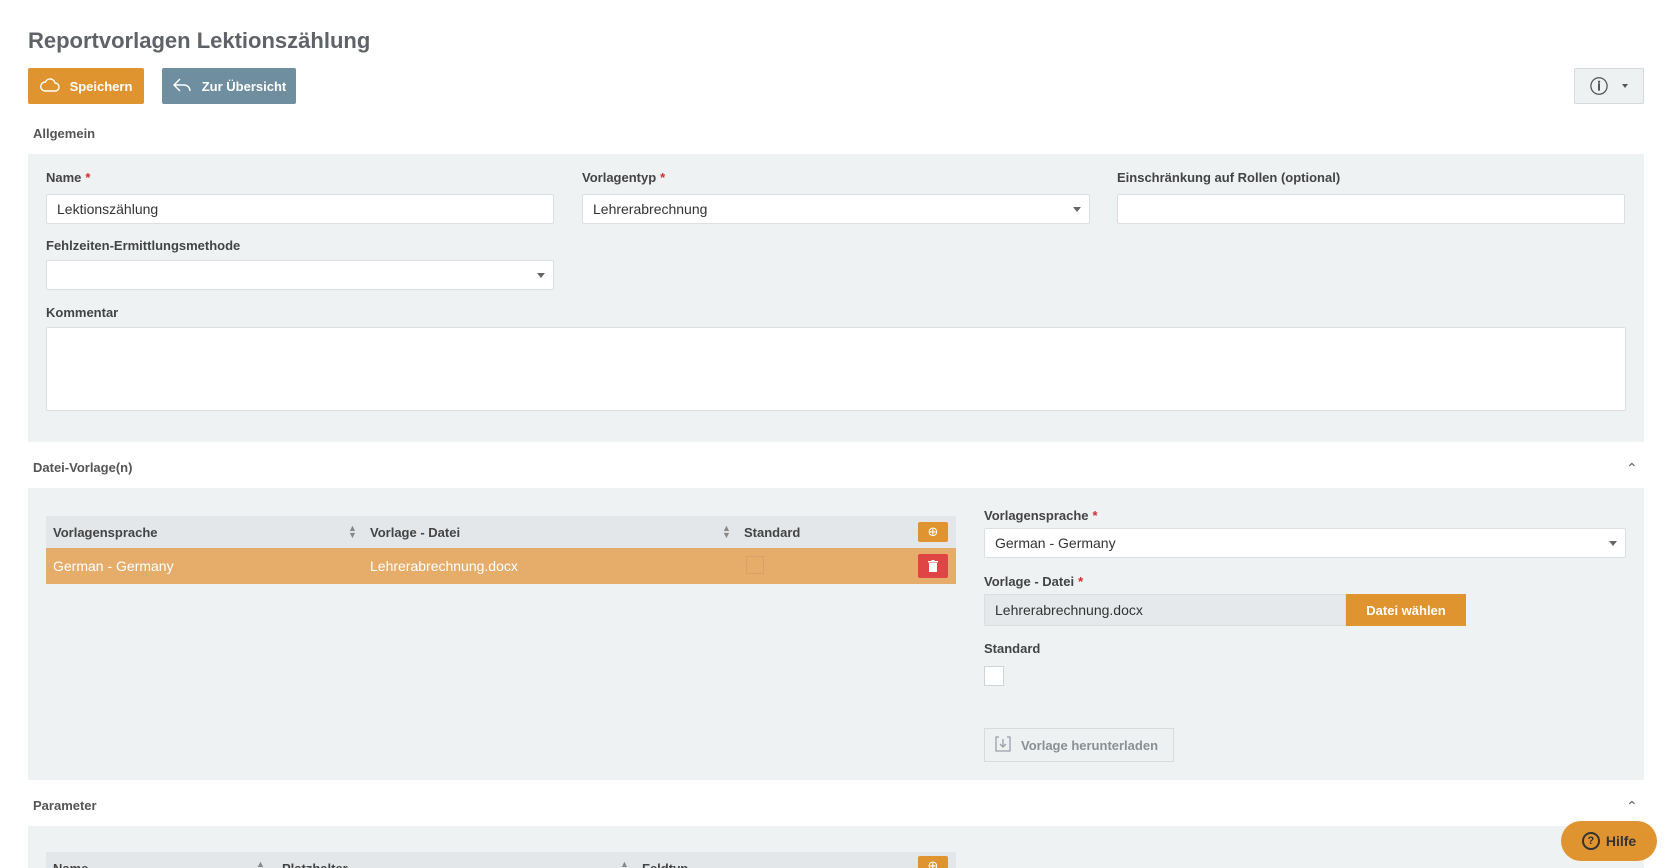 This screenshot has height=868, width=1672. I want to click on trash-icon, so click(933, 566).